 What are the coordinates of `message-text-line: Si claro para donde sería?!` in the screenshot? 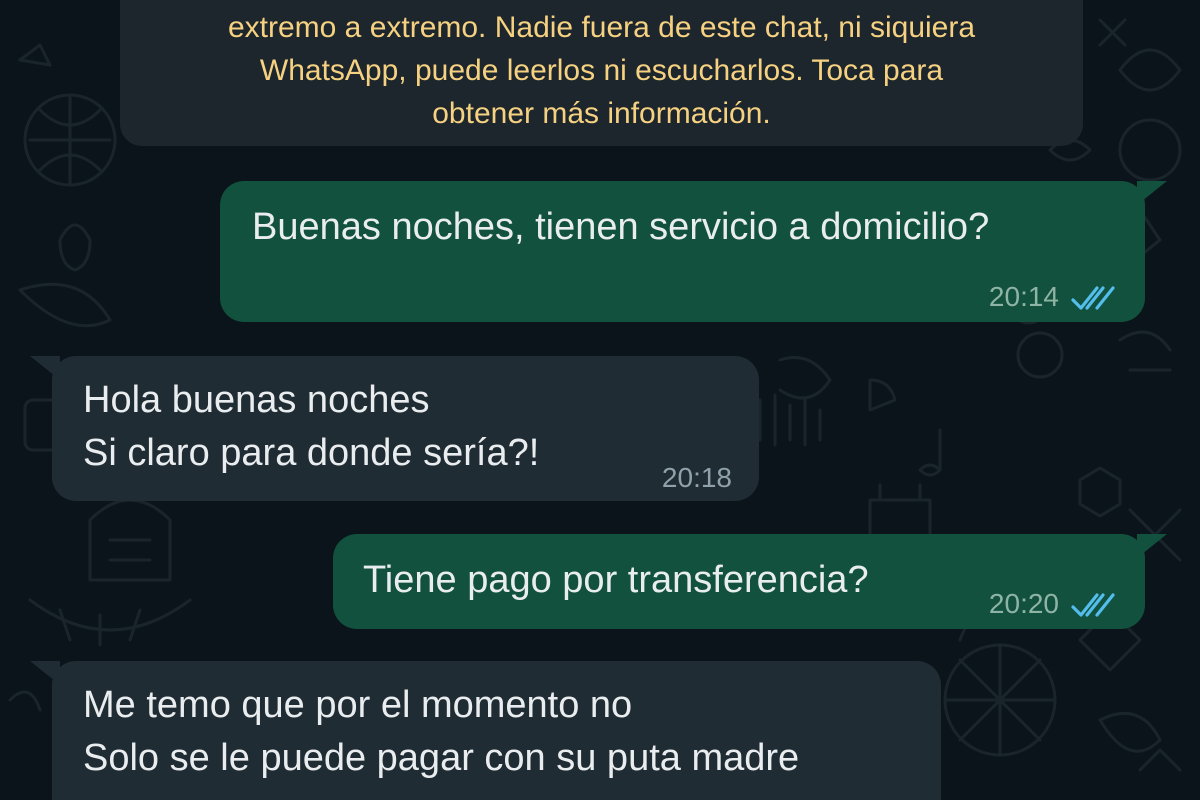 It's located at (311, 453).